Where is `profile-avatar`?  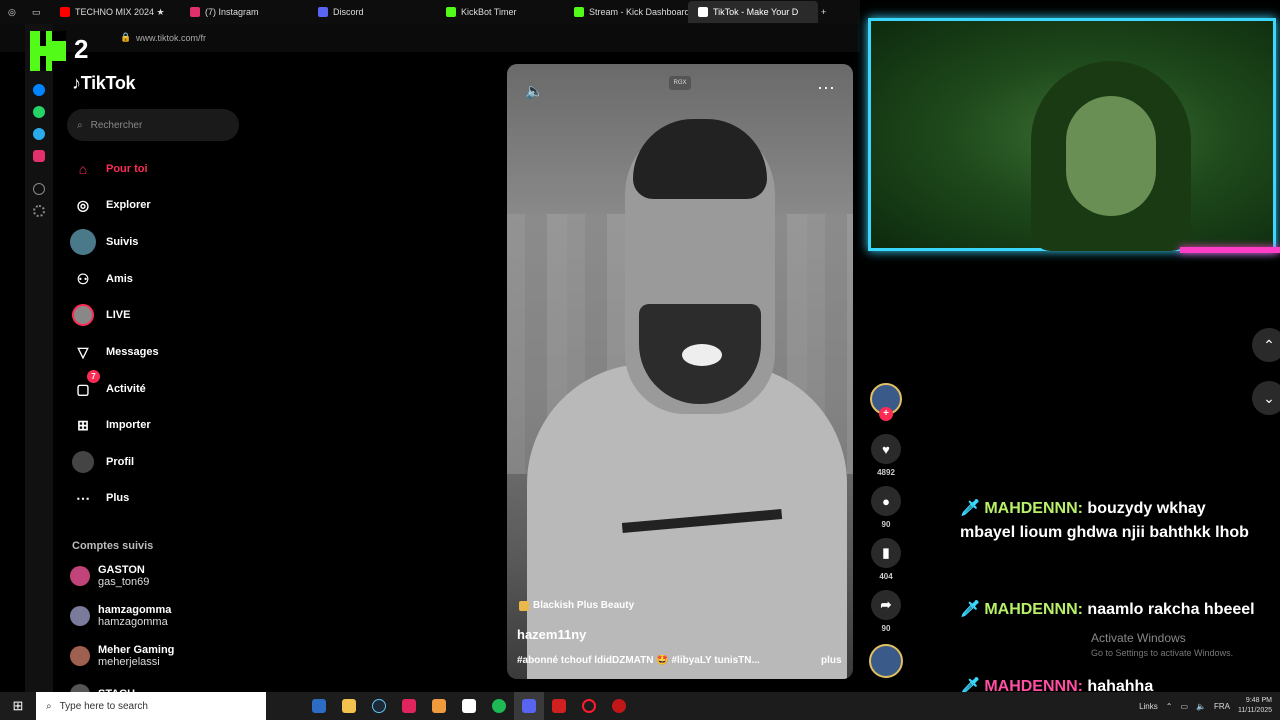
profile-avatar is located at coordinates (83, 462).